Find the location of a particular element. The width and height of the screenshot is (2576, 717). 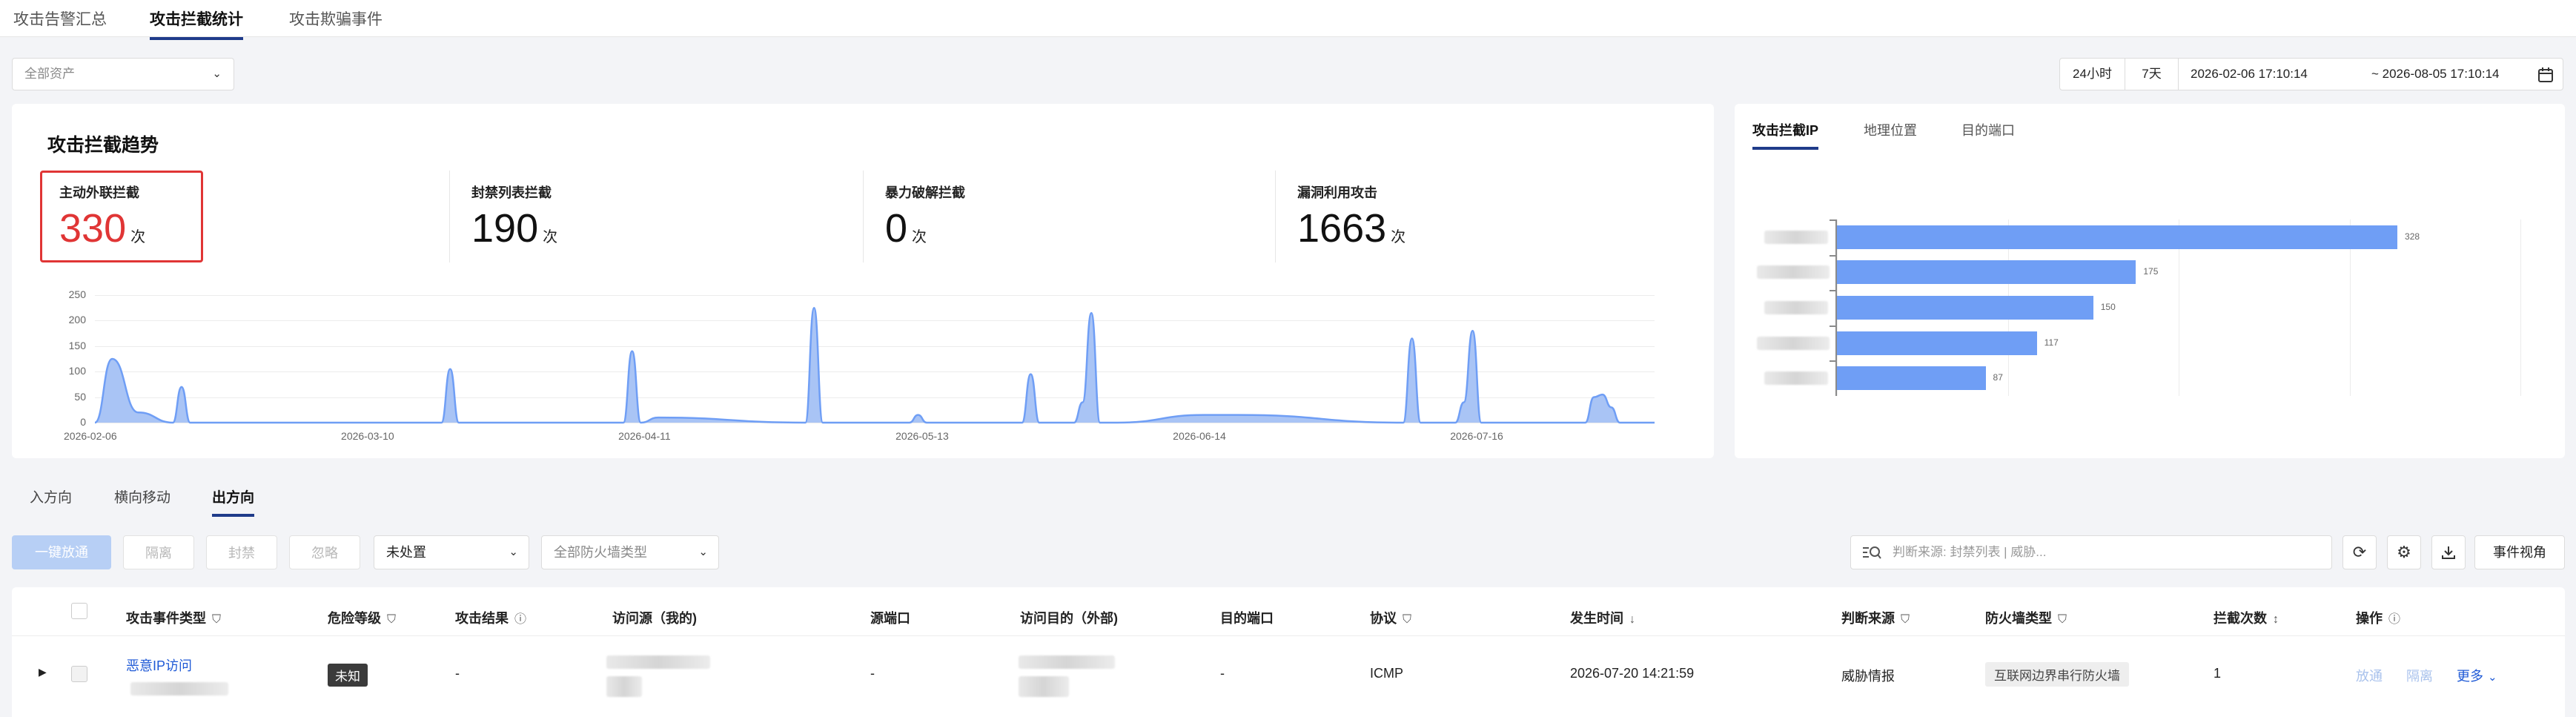

col-destination: 访问目的（外部) is located at coordinates (1069, 618).